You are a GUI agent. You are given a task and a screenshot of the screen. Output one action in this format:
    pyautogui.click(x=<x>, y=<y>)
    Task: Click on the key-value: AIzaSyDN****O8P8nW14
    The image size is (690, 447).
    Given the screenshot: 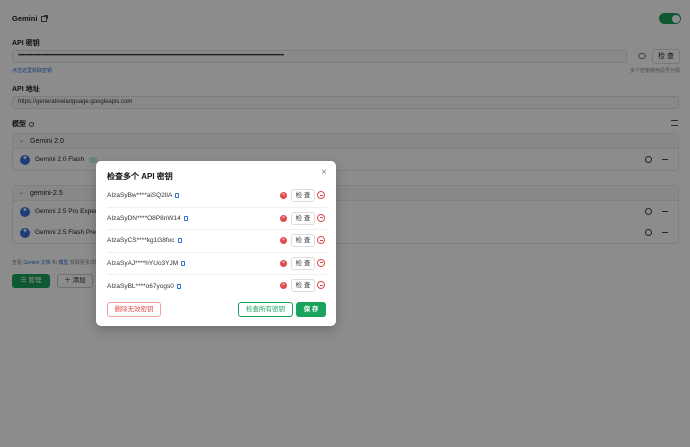 What is the action you would take?
    pyautogui.click(x=144, y=218)
    